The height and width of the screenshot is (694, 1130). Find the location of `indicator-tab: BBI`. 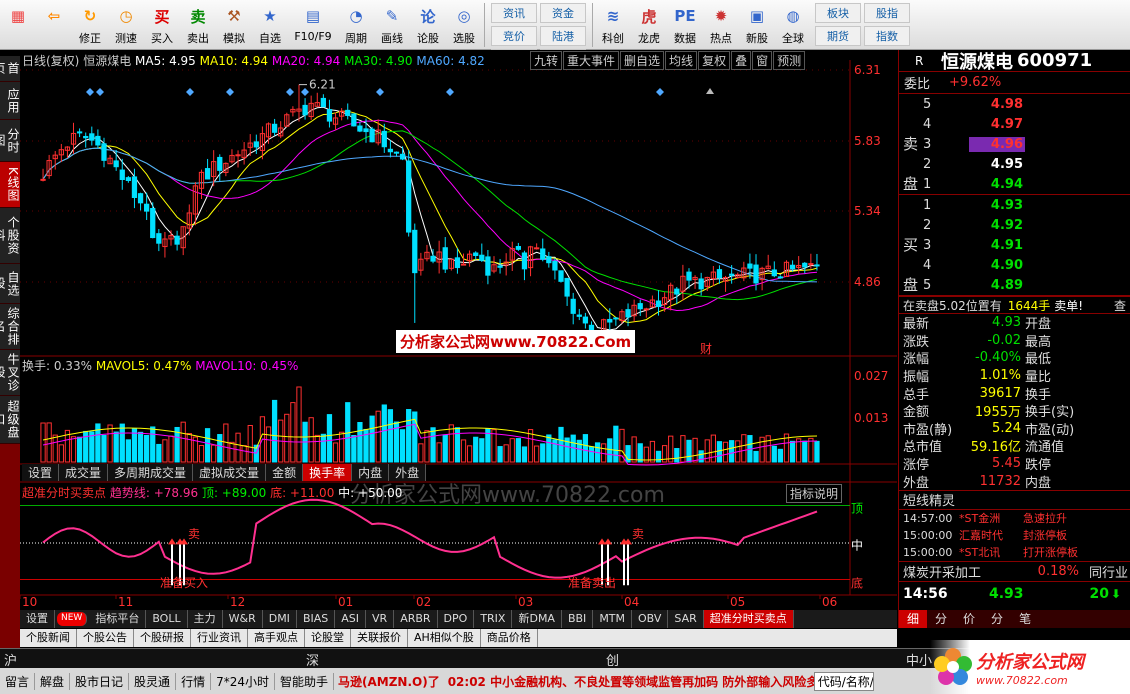

indicator-tab: BBI is located at coordinates (578, 619).